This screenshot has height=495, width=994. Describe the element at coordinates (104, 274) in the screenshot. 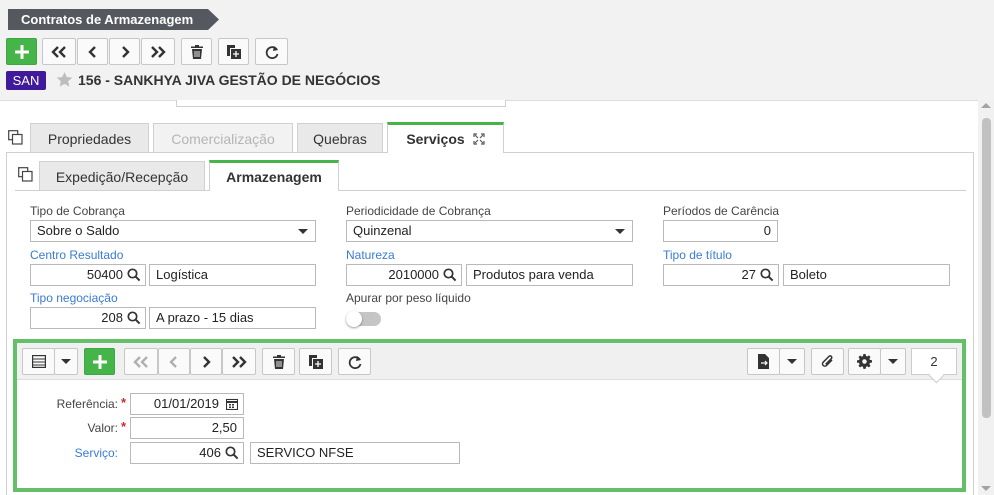

I see `centro-resultado-code-value: 50400` at that location.